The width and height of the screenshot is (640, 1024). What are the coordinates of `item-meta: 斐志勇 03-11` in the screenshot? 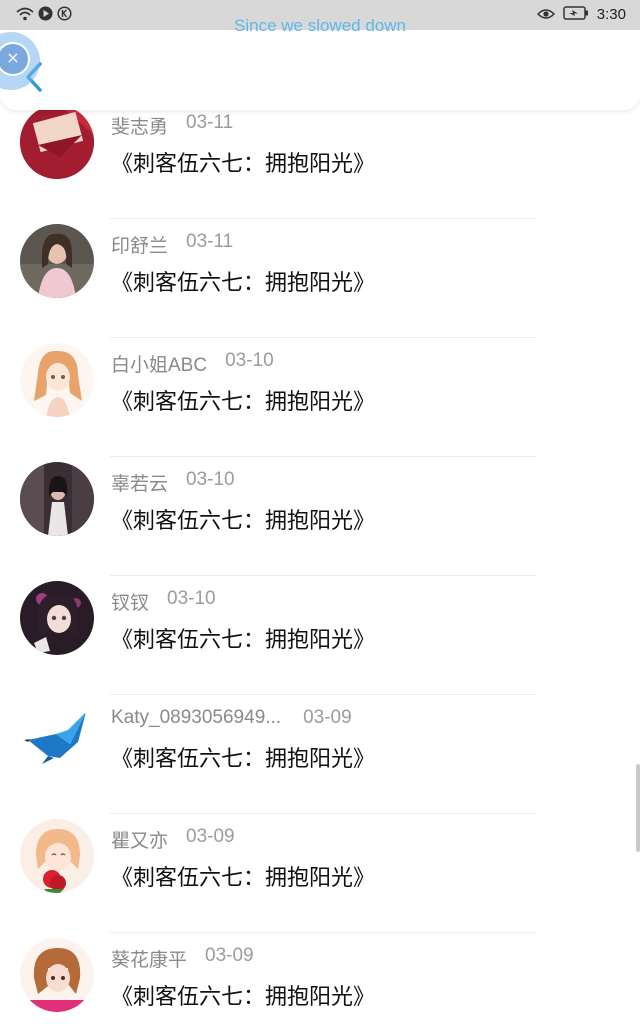 It's located at (172, 125).